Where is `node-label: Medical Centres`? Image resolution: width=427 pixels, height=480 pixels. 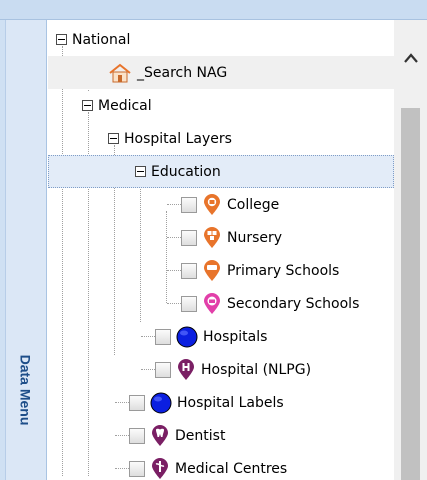 node-label: Medical Centres is located at coordinates (231, 468).